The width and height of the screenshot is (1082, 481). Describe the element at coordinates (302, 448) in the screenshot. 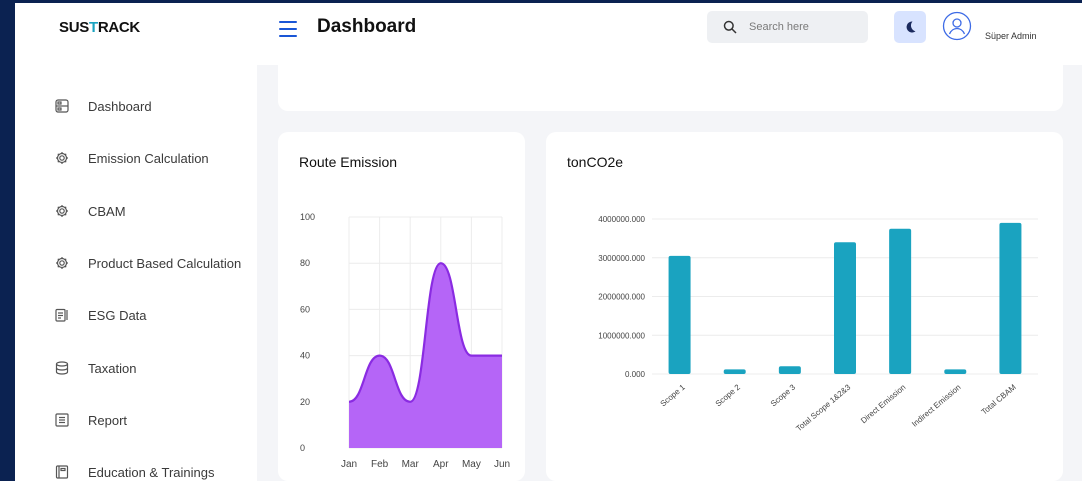

I see `y-tick-label: 0` at that location.